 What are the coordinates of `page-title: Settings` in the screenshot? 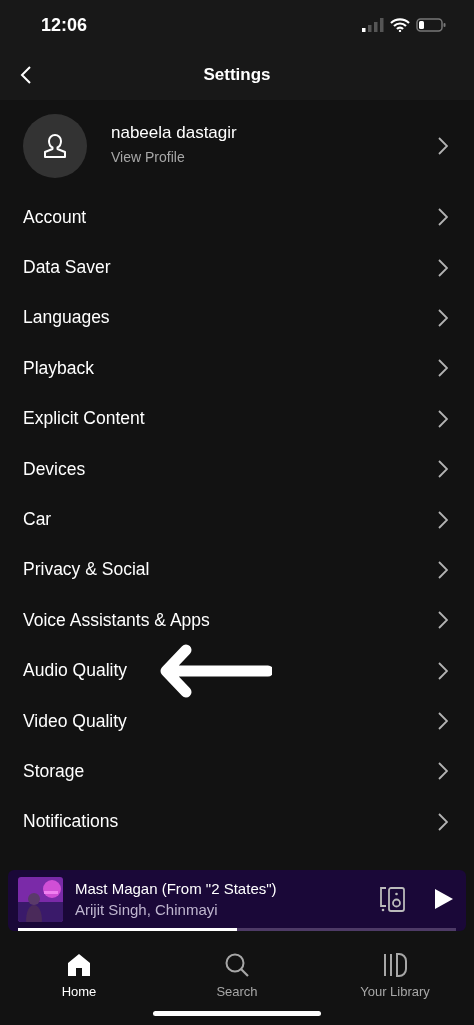 It's located at (237, 75).